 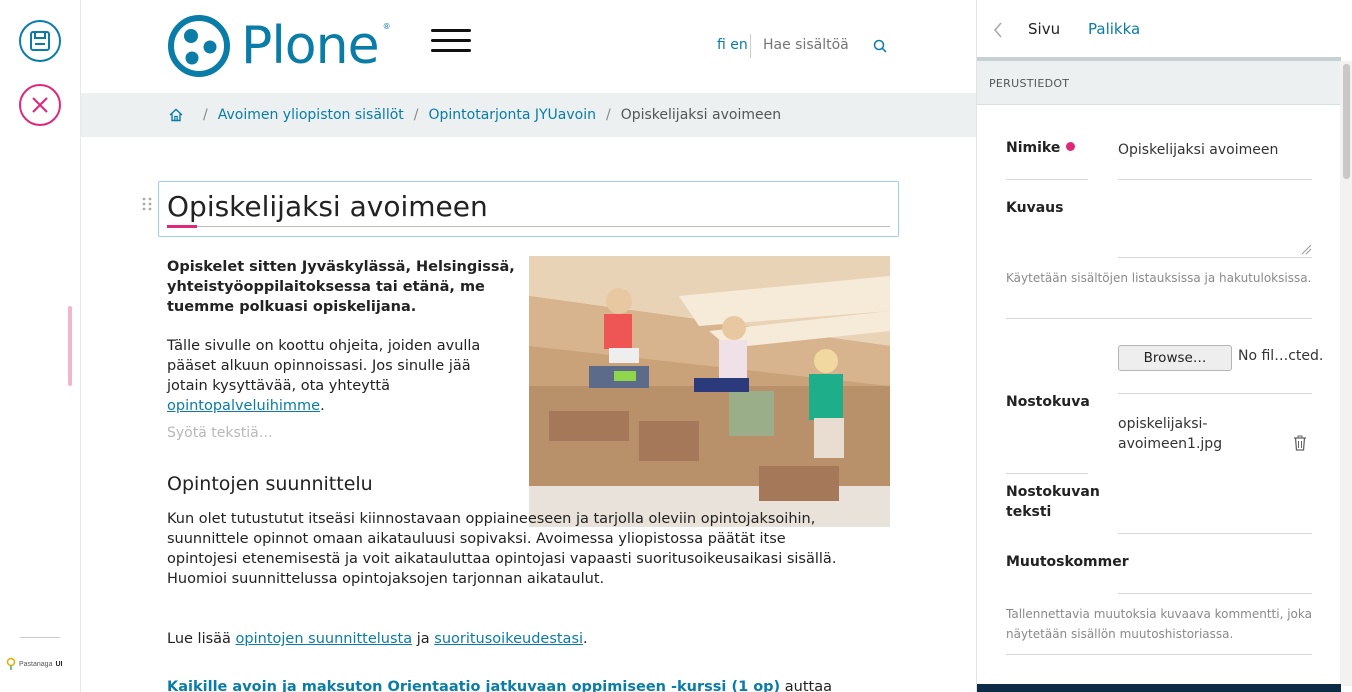 What do you see at coordinates (1048, 402) in the screenshot?
I see `image-field-label: Nostokuva` at bounding box center [1048, 402].